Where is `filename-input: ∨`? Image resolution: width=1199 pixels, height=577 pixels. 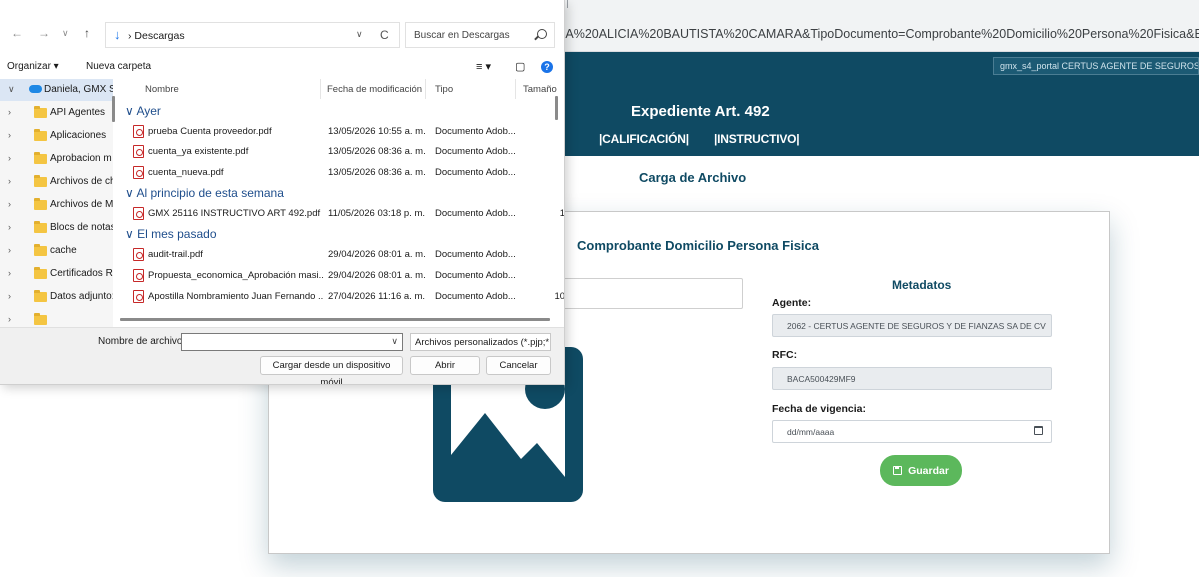 filename-input: ∨ is located at coordinates (292, 342).